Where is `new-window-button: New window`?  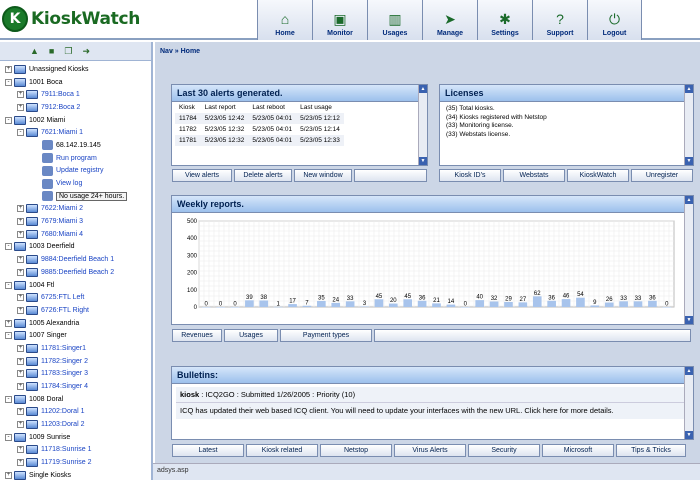
new-window-button: New window is located at coordinates (323, 175).